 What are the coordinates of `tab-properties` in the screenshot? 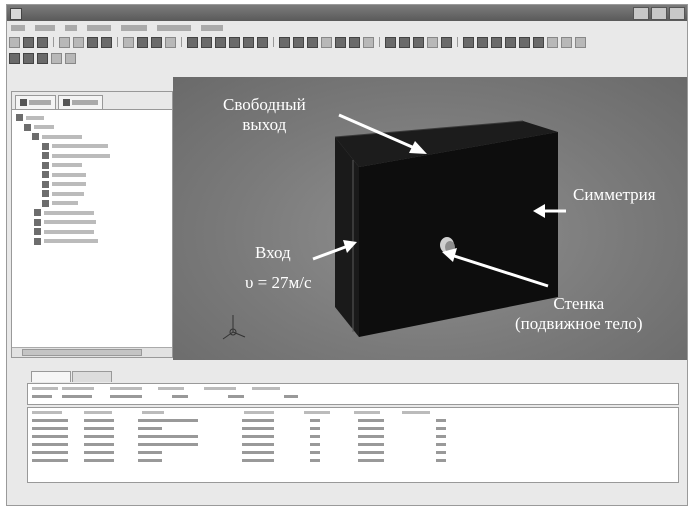 It's located at (80, 102).